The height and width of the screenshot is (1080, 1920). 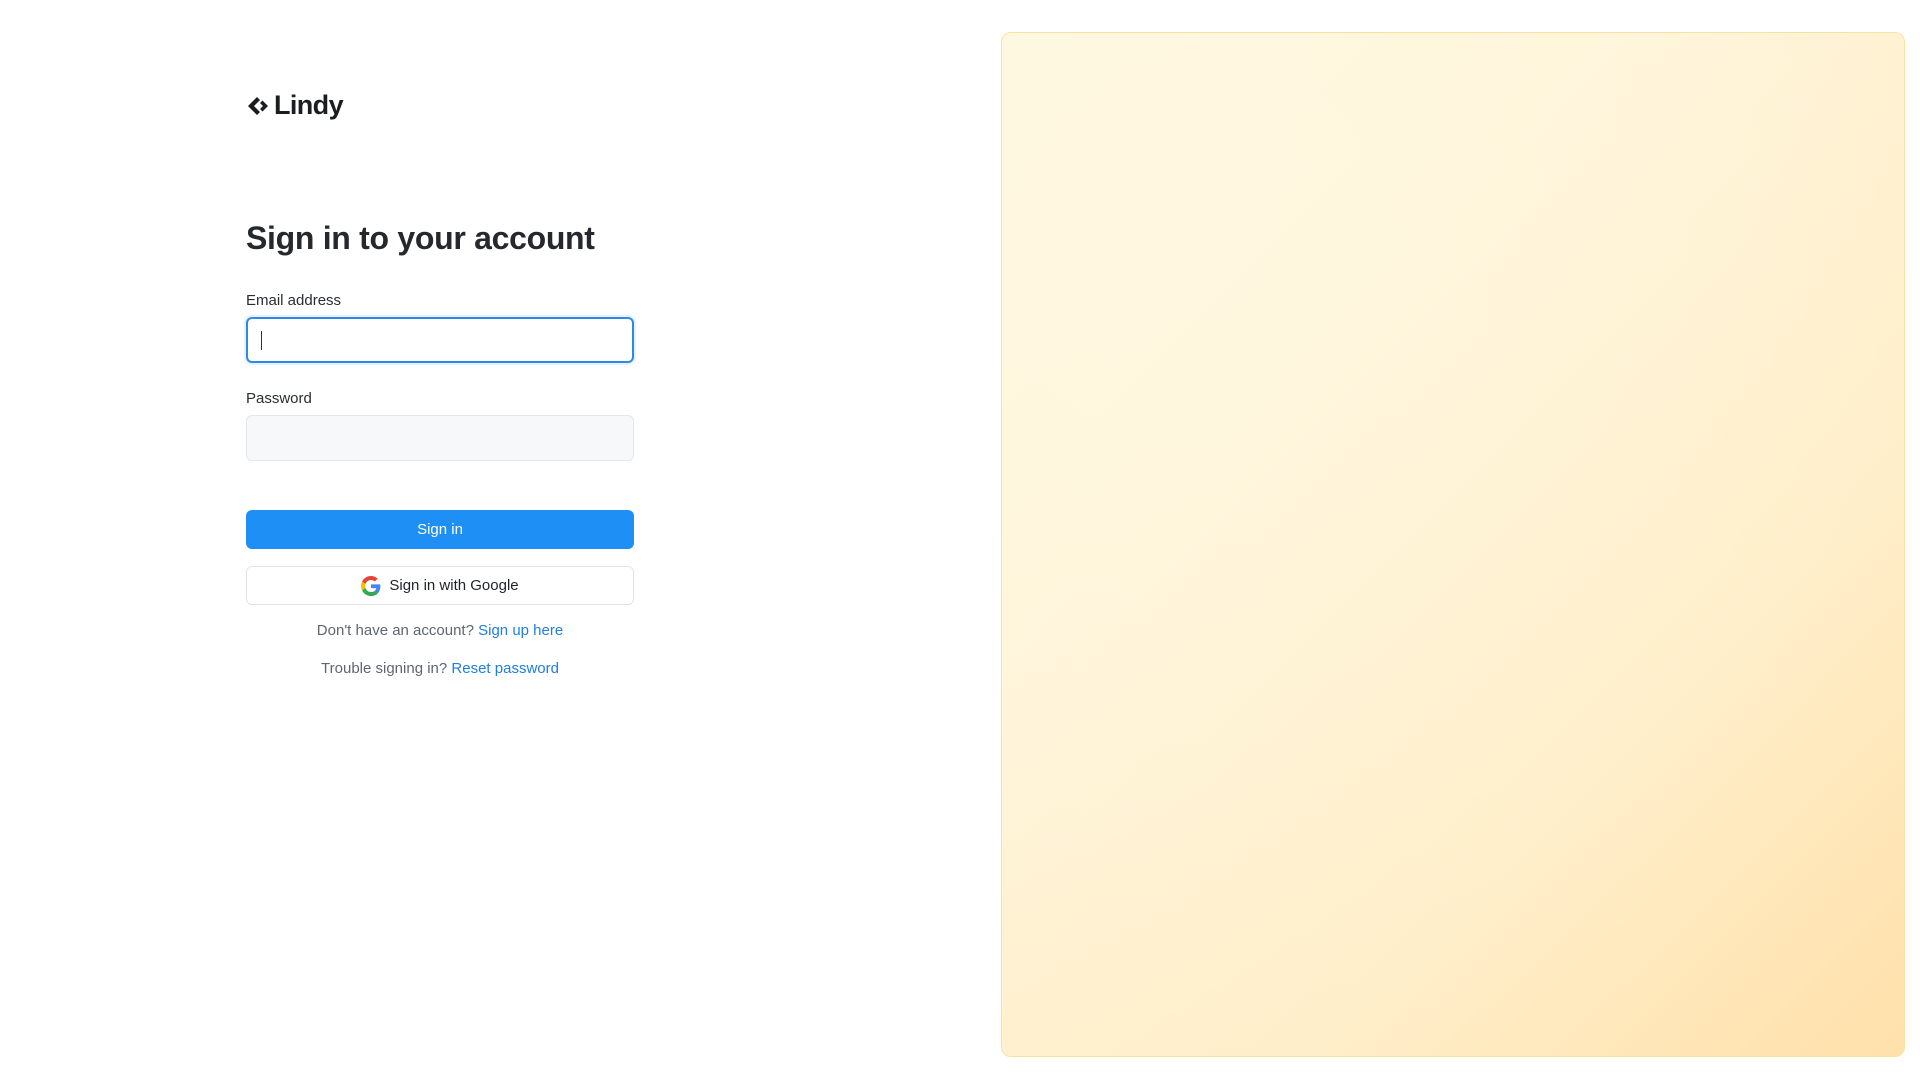 I want to click on reset-password-link: Reset password, so click(x=505, y=668).